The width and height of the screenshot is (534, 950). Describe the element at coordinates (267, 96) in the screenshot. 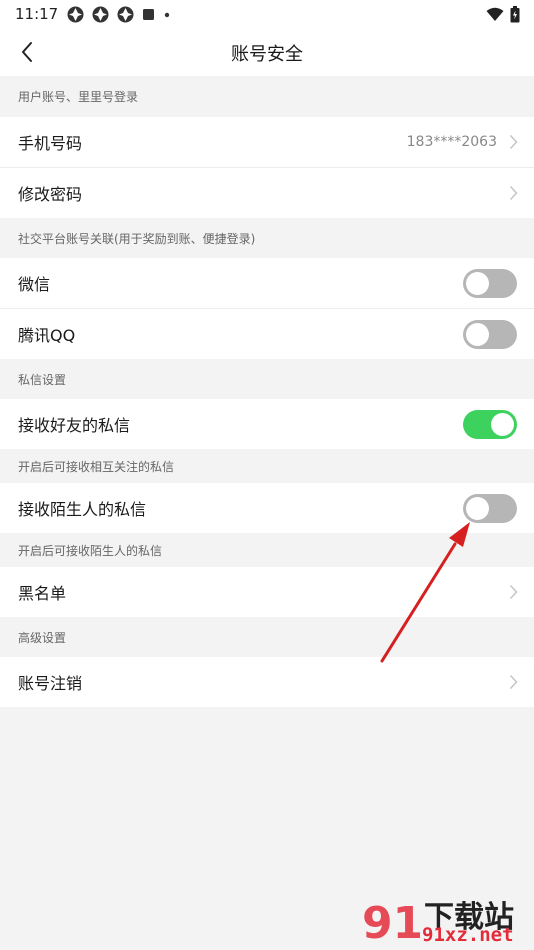

I see `section-header-login: 用户账号、里里号登录` at that location.